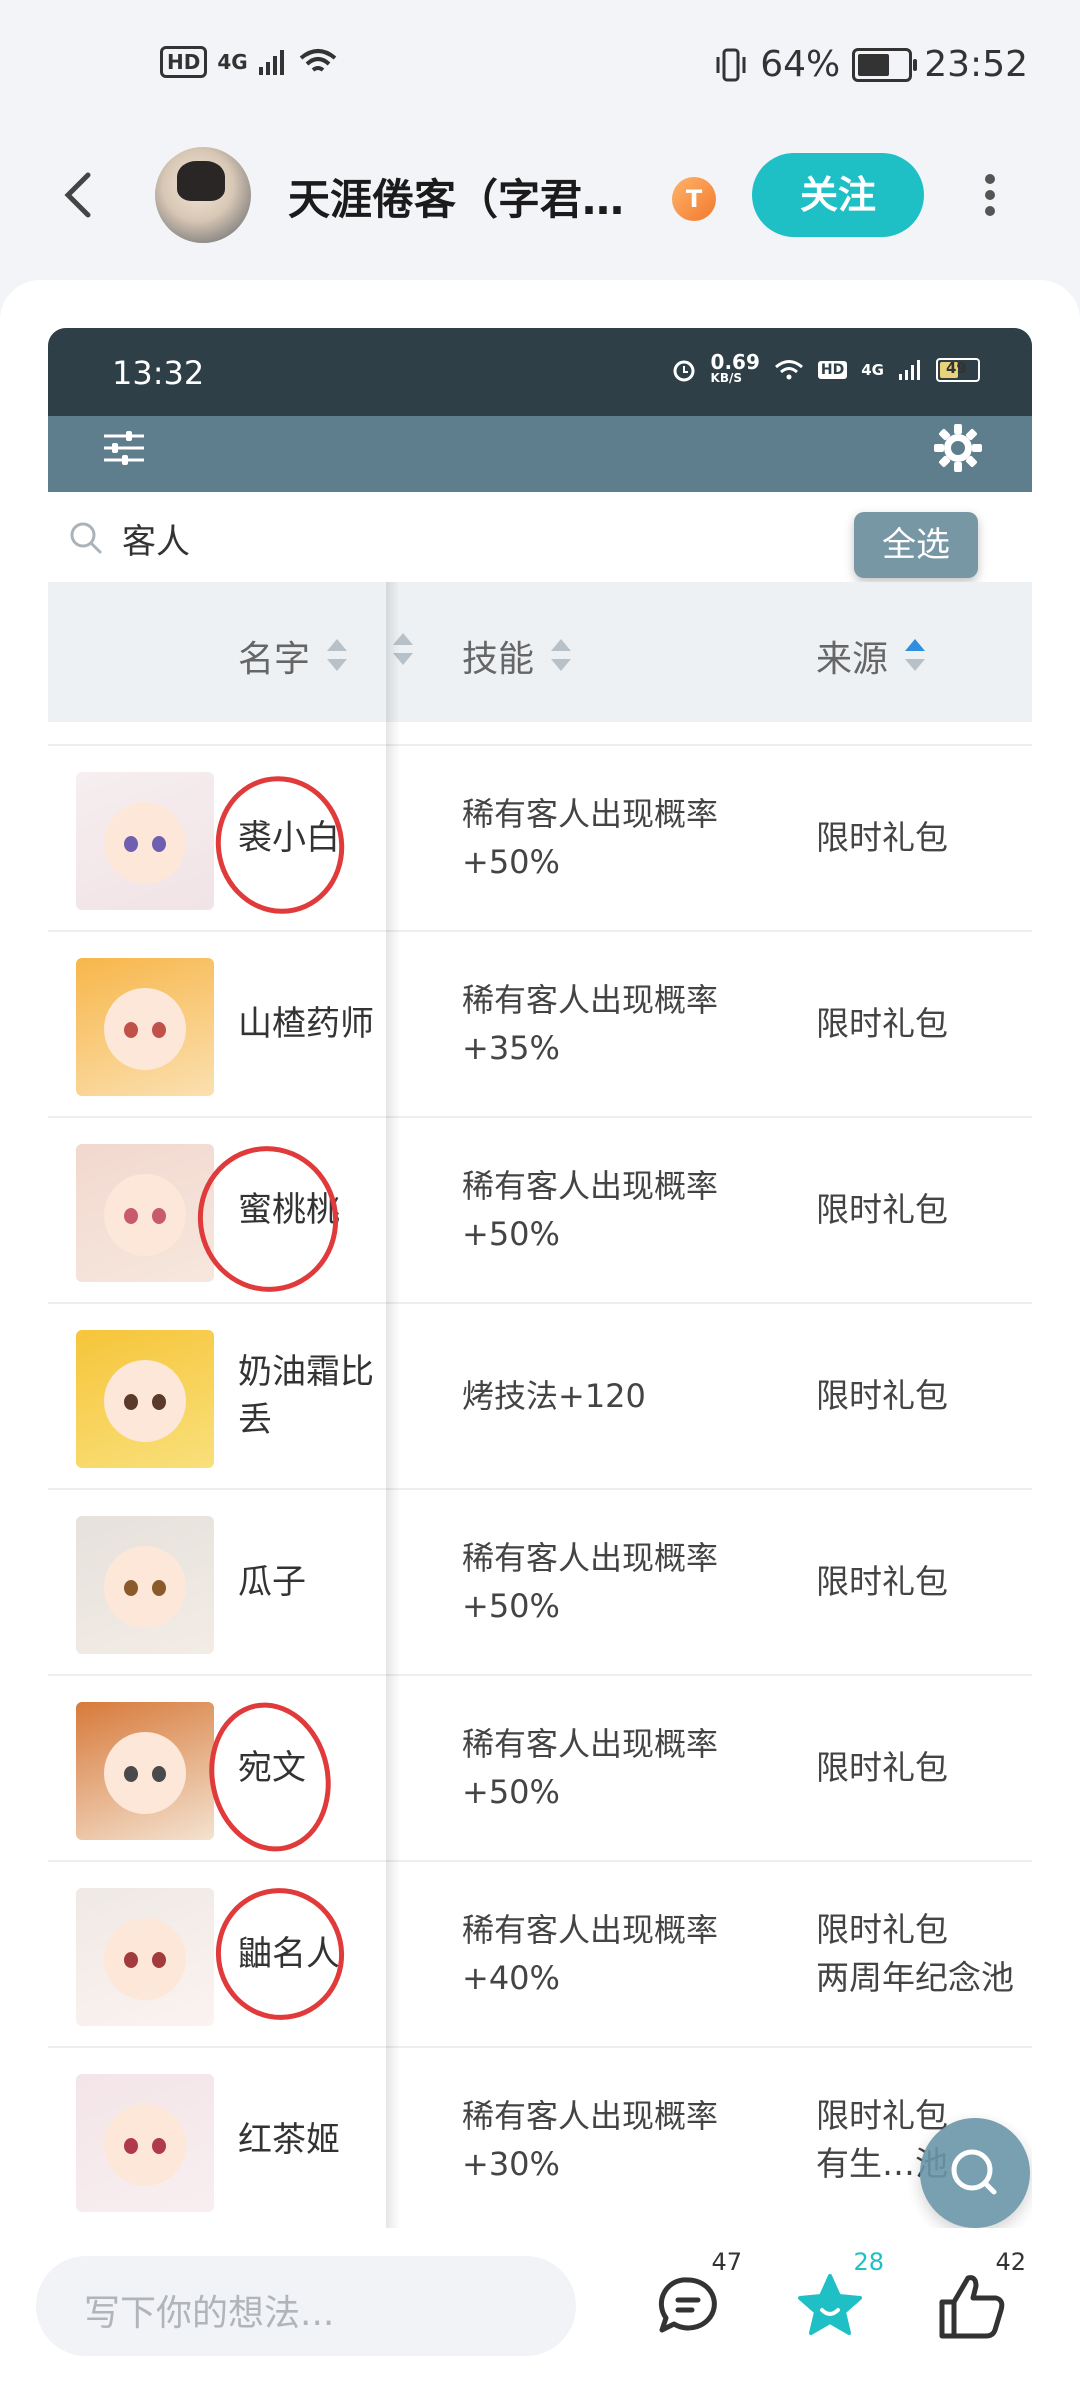  Describe the element at coordinates (731, 64) in the screenshot. I see `vibrate-icon` at that location.